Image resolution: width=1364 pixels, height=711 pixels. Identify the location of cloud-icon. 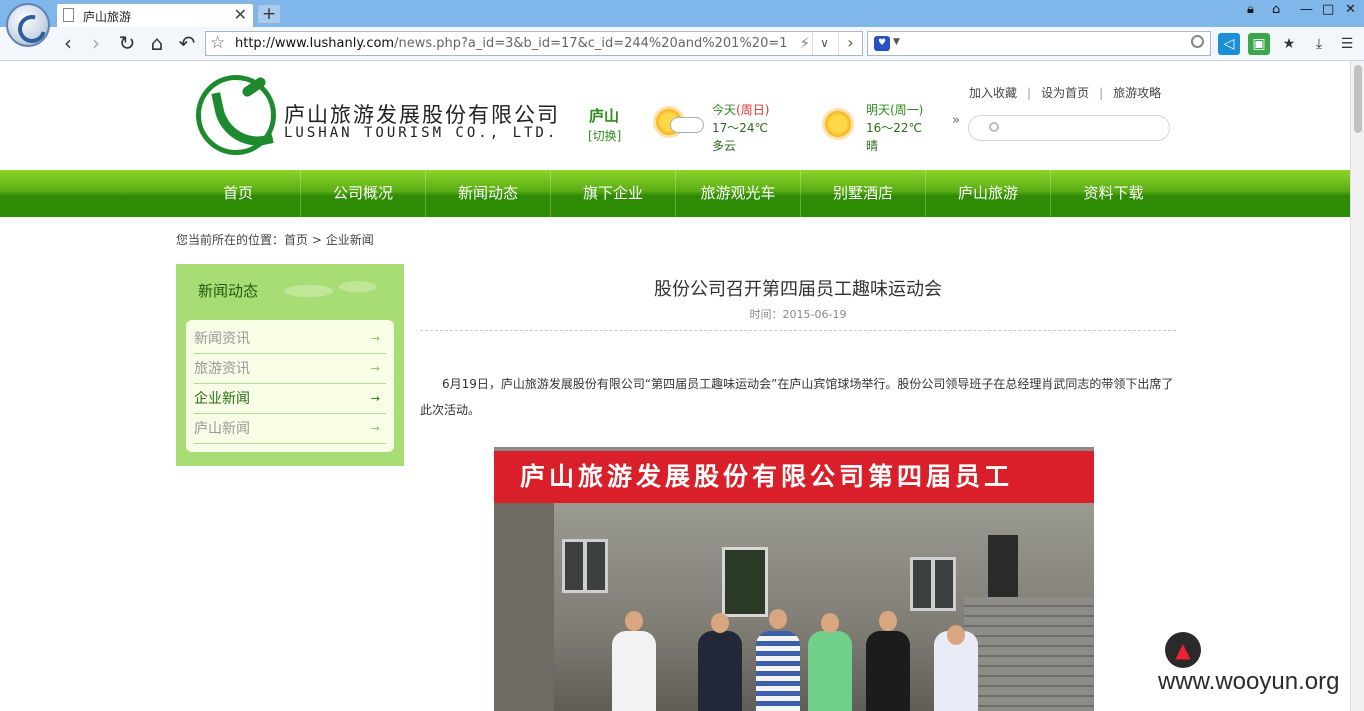
(687, 125).